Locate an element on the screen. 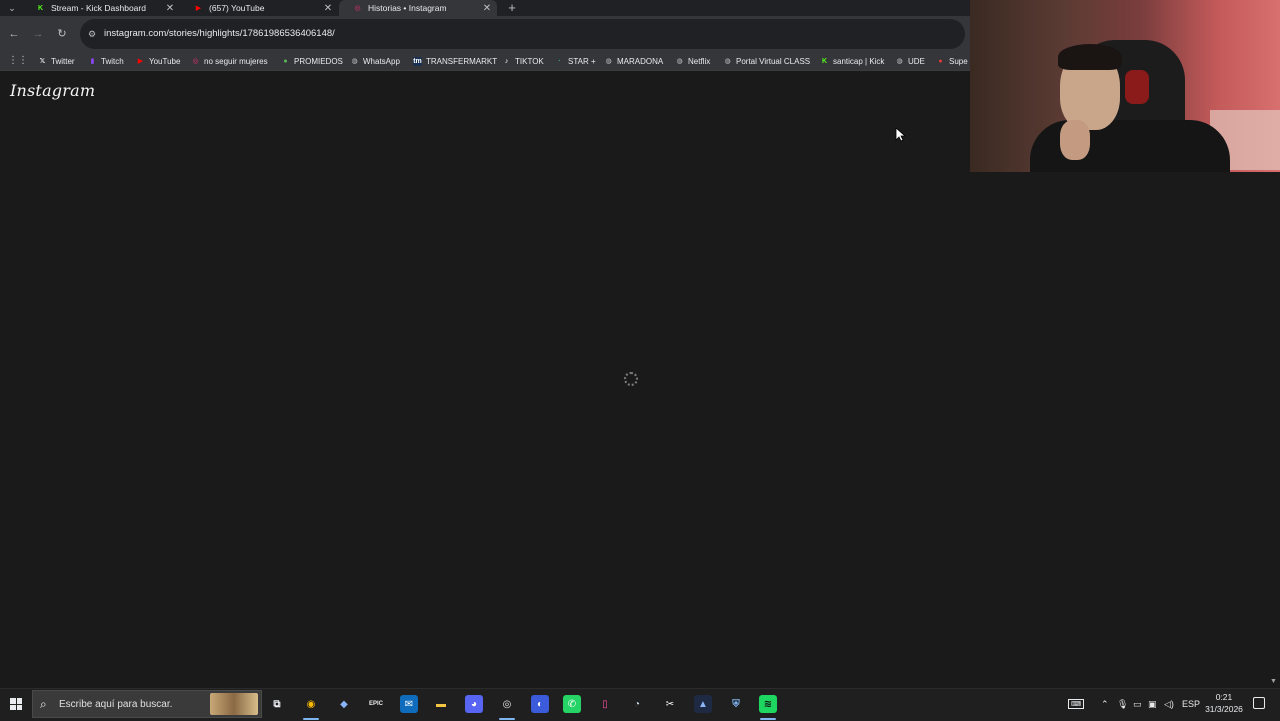 This screenshot has width=1280, height=721. bookmark-netflix: ◍ Netflix is located at coordinates (692, 61).